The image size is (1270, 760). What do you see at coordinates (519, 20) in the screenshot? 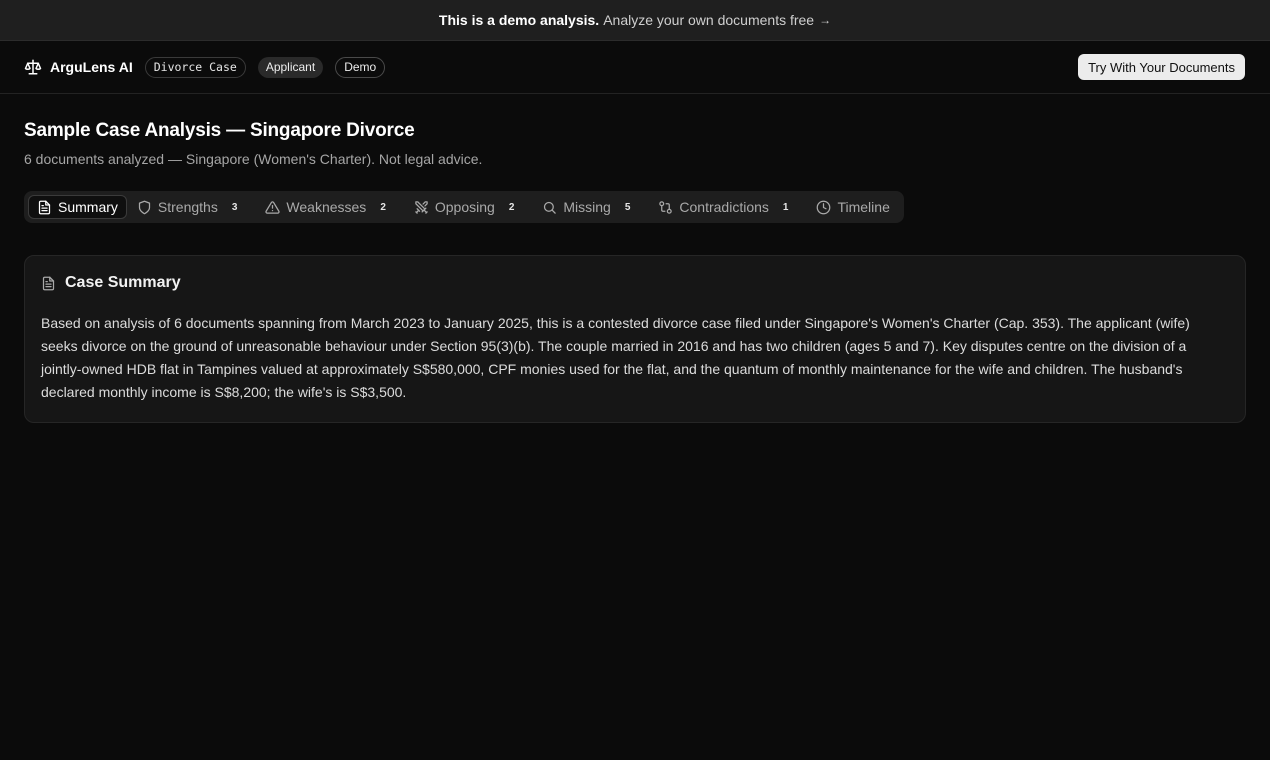
I see `banner-bold-text: This is a demo analysis.` at bounding box center [519, 20].